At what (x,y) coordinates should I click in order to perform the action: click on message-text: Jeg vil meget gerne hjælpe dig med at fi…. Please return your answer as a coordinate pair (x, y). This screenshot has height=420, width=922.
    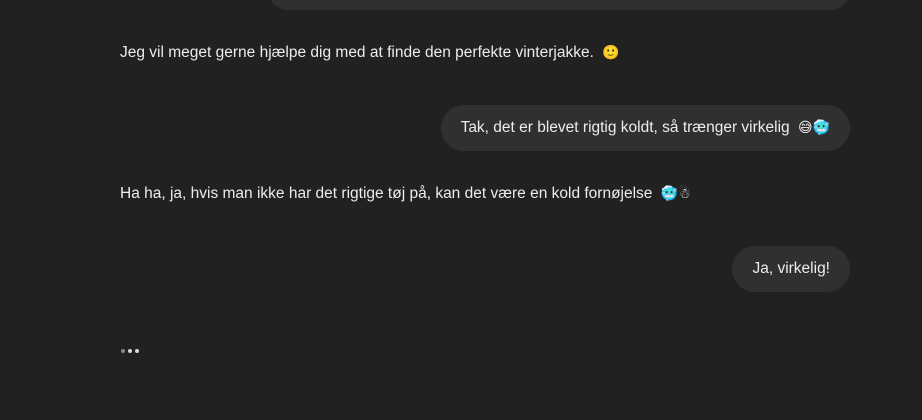
    Looking at the image, I should click on (357, 52).